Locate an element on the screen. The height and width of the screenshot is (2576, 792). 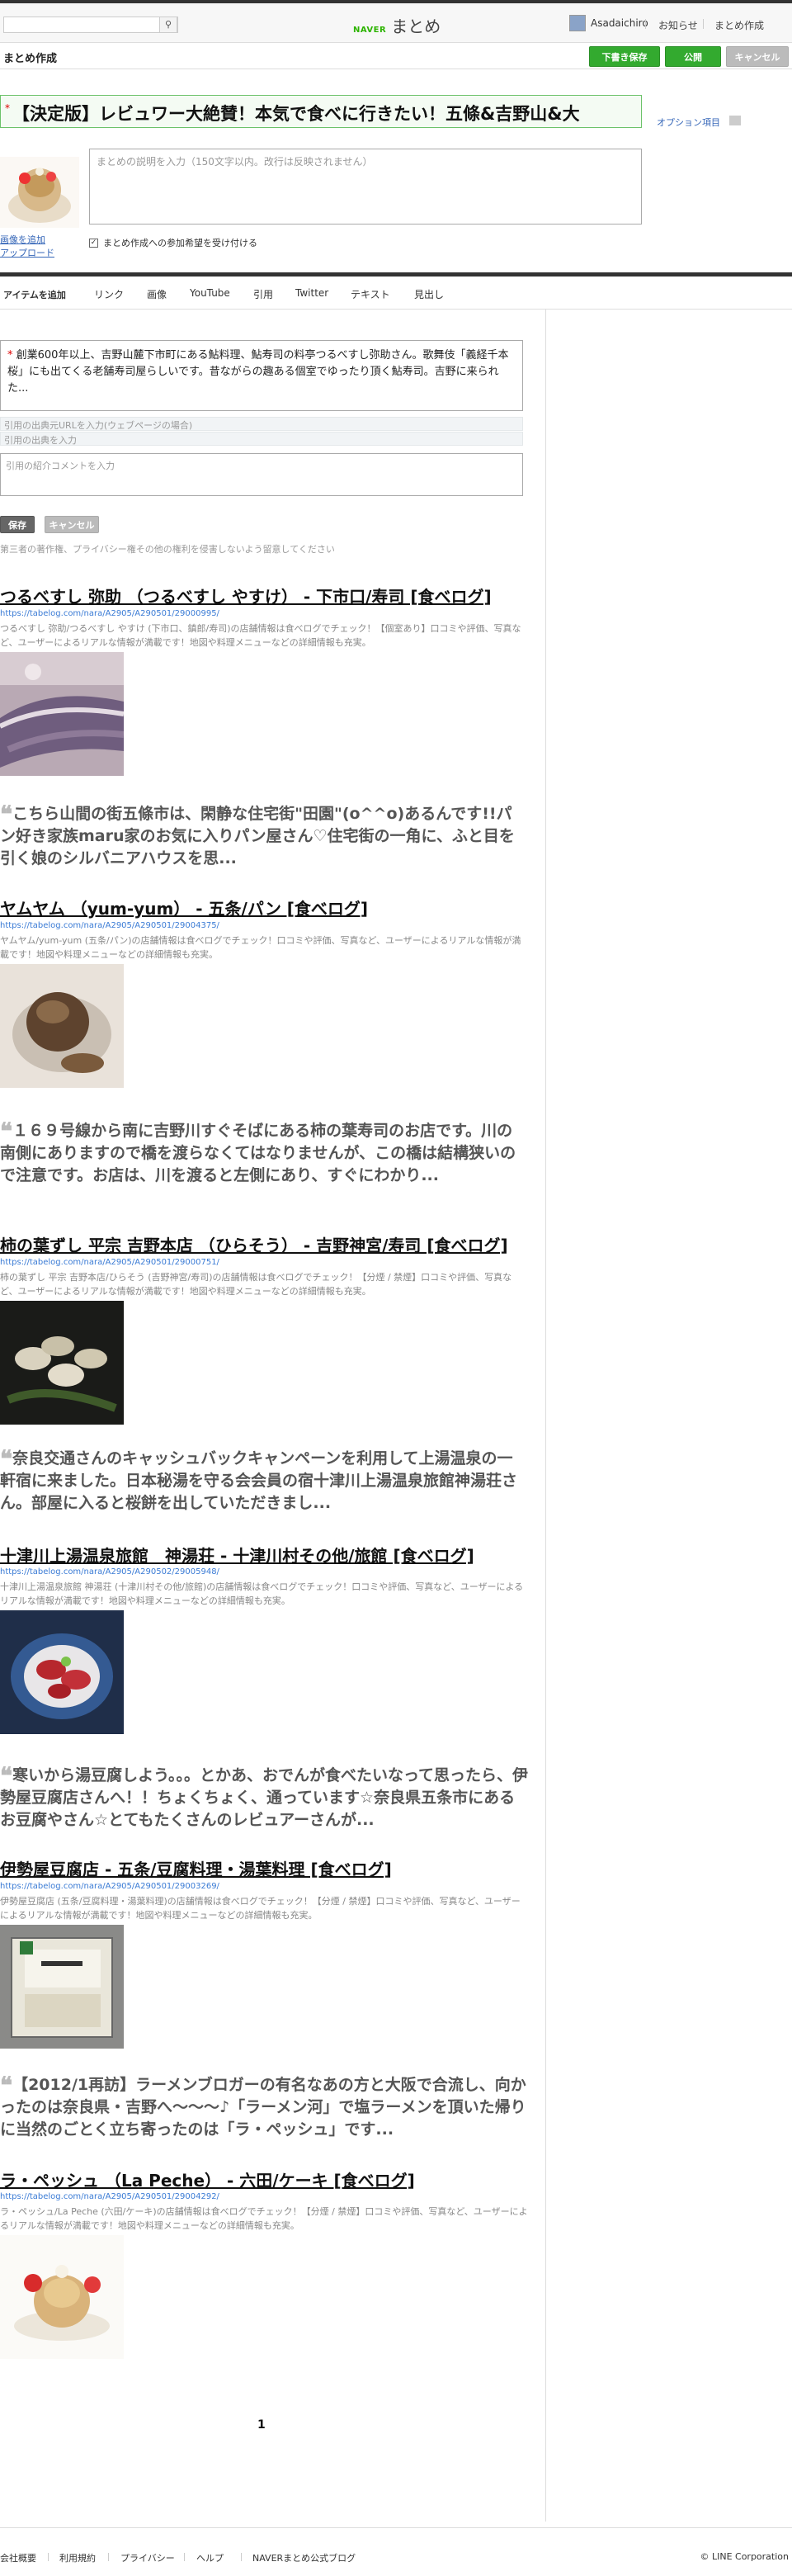
brand-label: NAVER is located at coordinates (370, 30).